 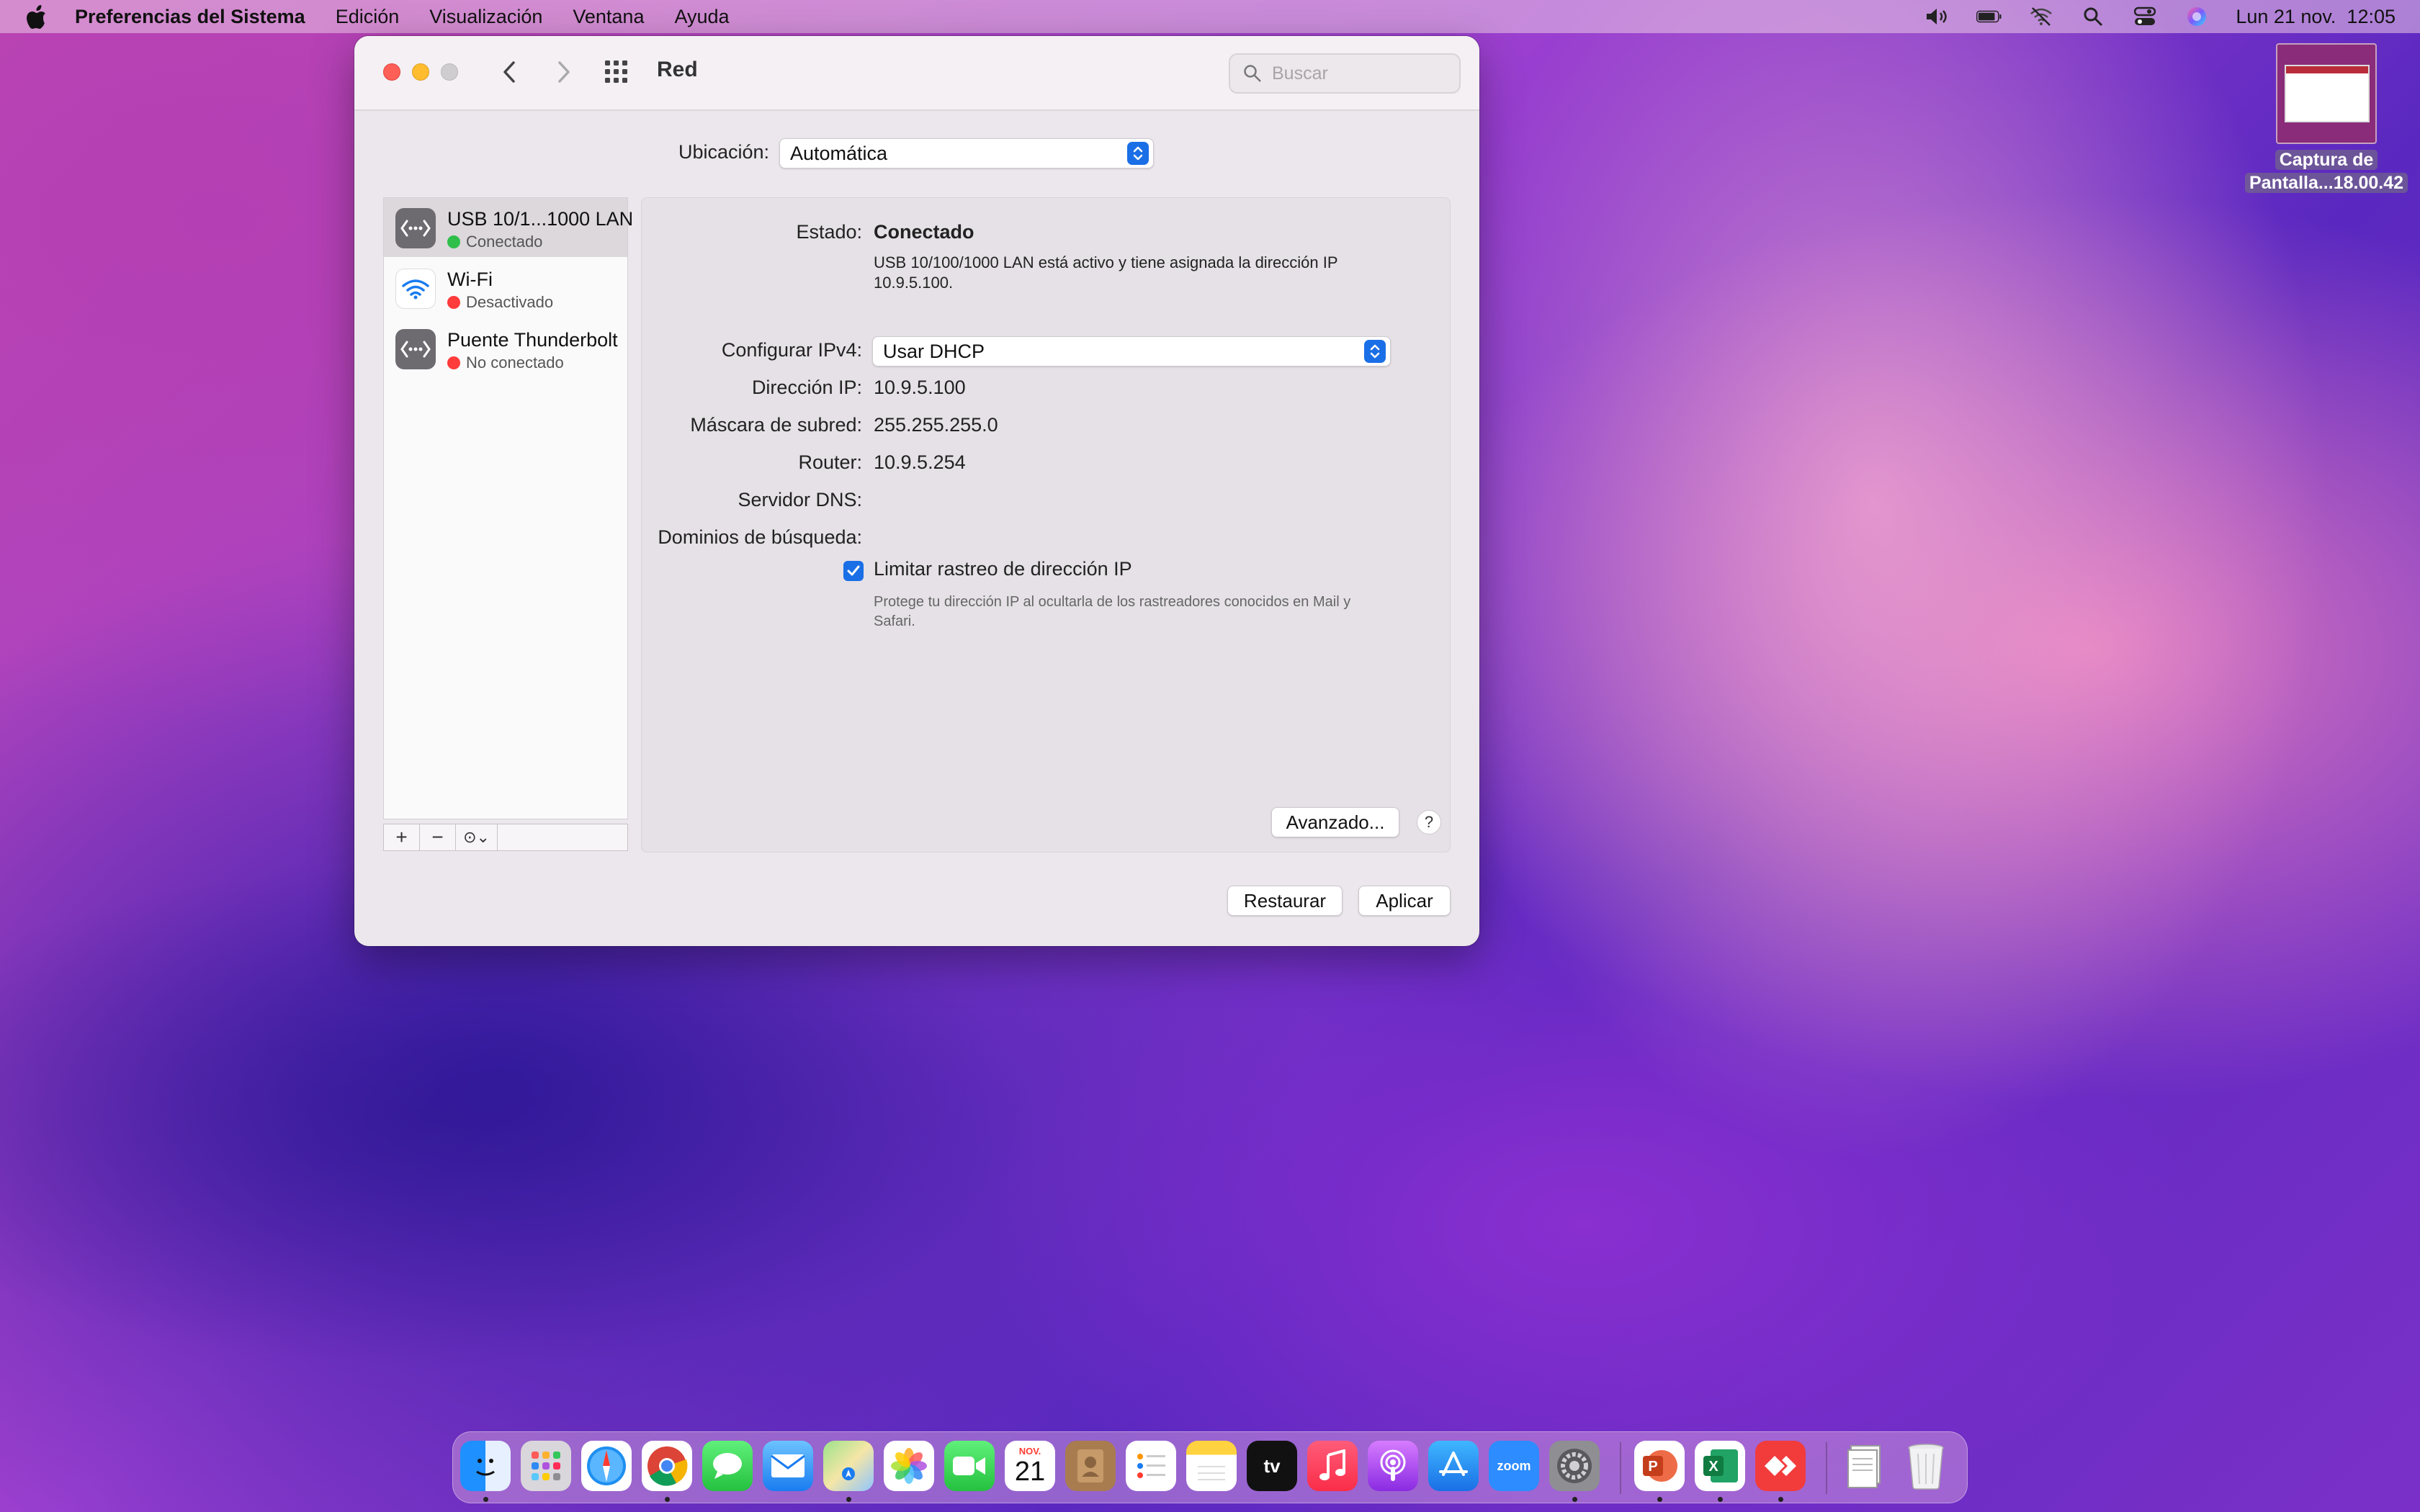 I want to click on chevron-left-icon, so click(x=509, y=72).